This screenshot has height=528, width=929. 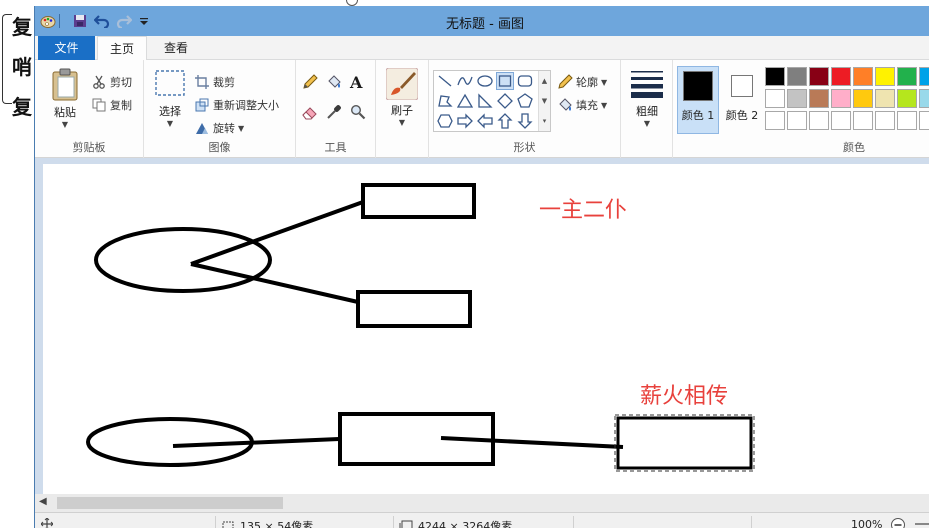 I want to click on window-title: 无标题 - 画图, so click(x=485, y=24).